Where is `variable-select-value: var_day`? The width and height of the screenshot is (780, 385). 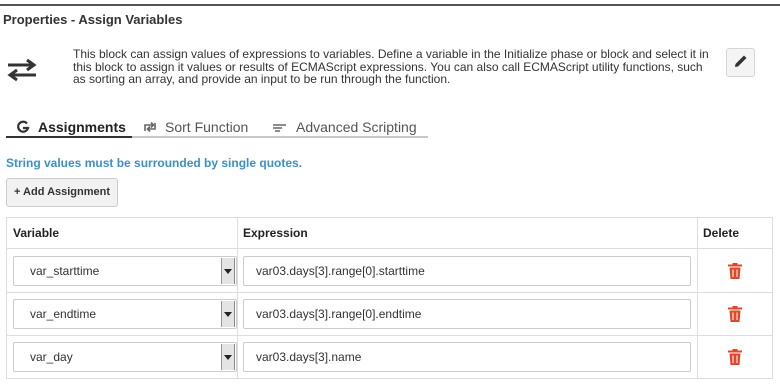 variable-select-value: var_day is located at coordinates (51, 357).